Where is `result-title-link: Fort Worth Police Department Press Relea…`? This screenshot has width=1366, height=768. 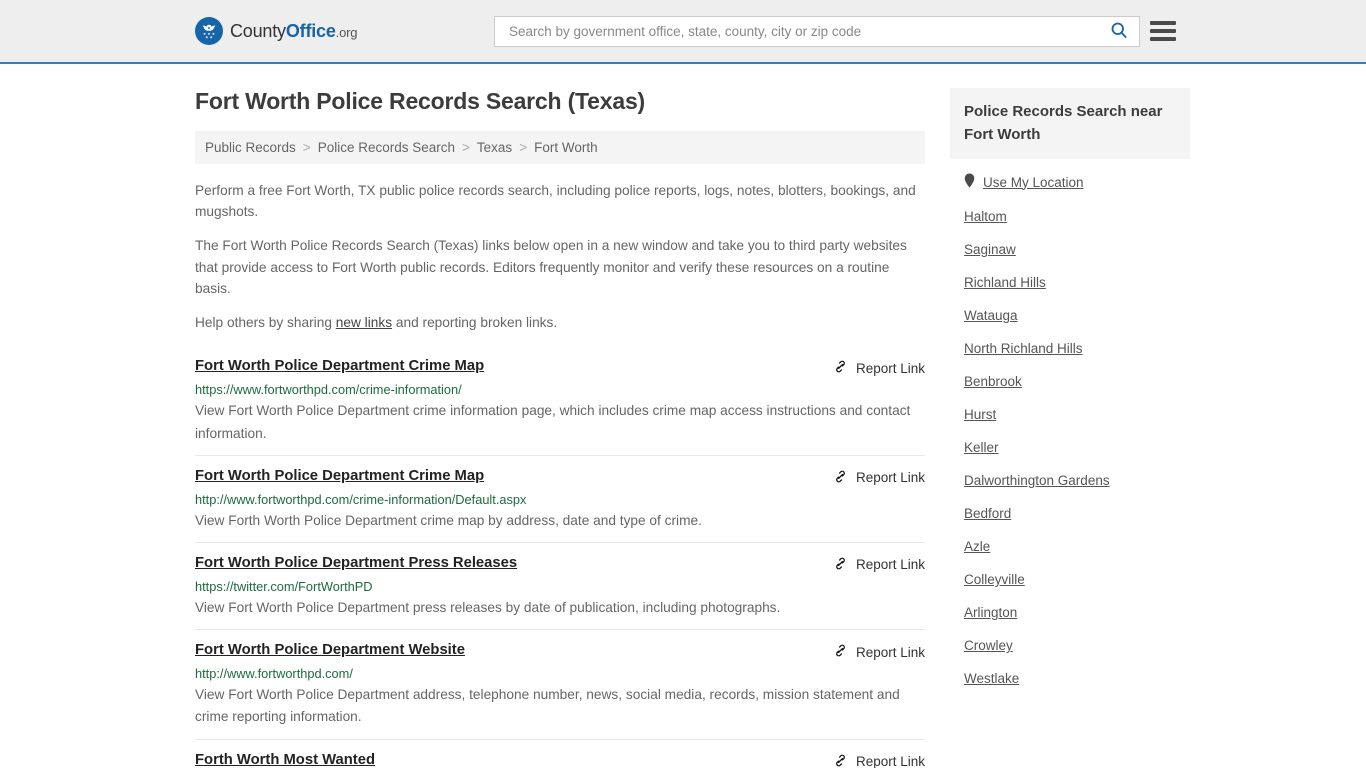 result-title-link: Fort Worth Police Department Press Relea… is located at coordinates (356, 563).